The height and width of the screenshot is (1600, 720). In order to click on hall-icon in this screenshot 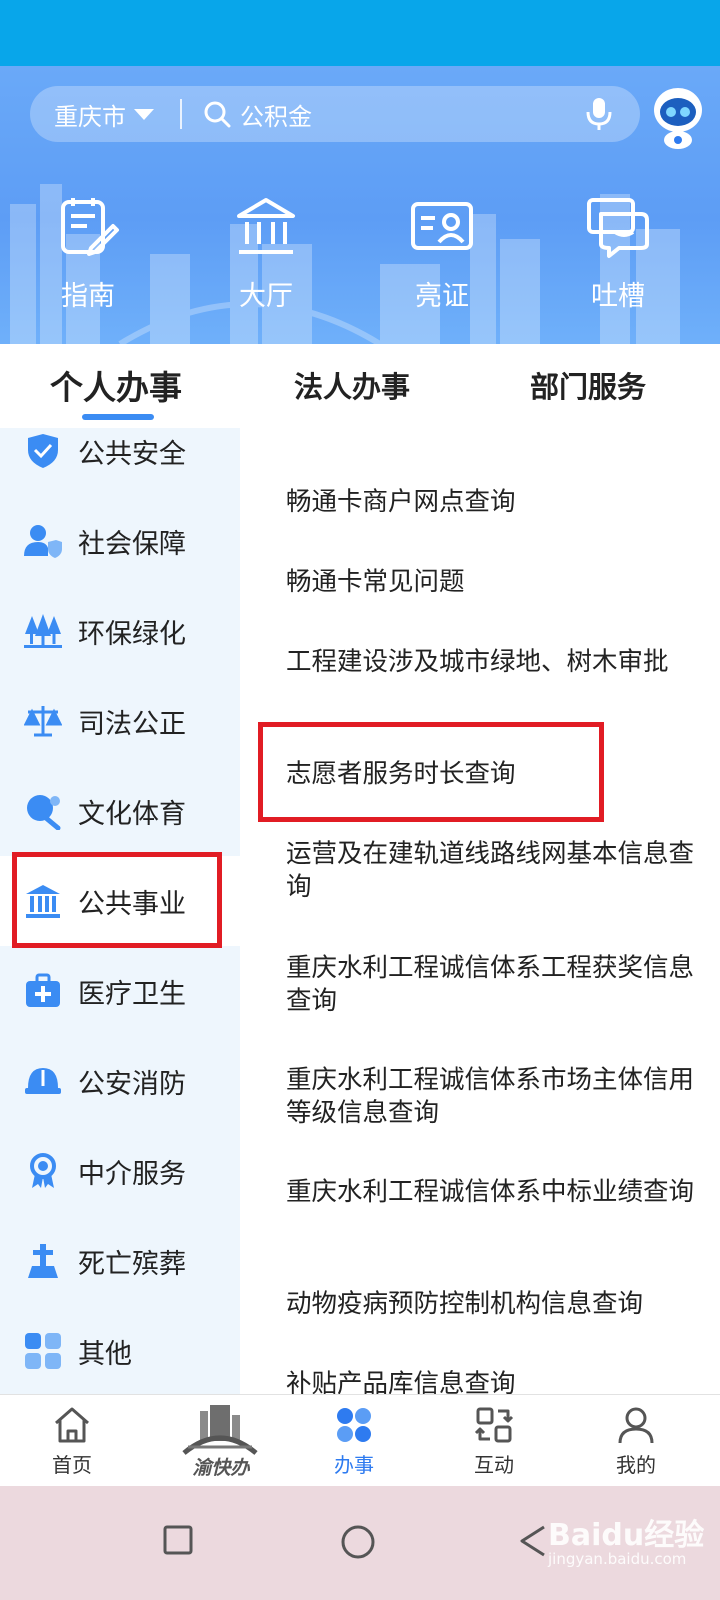, I will do `click(266, 226)`.